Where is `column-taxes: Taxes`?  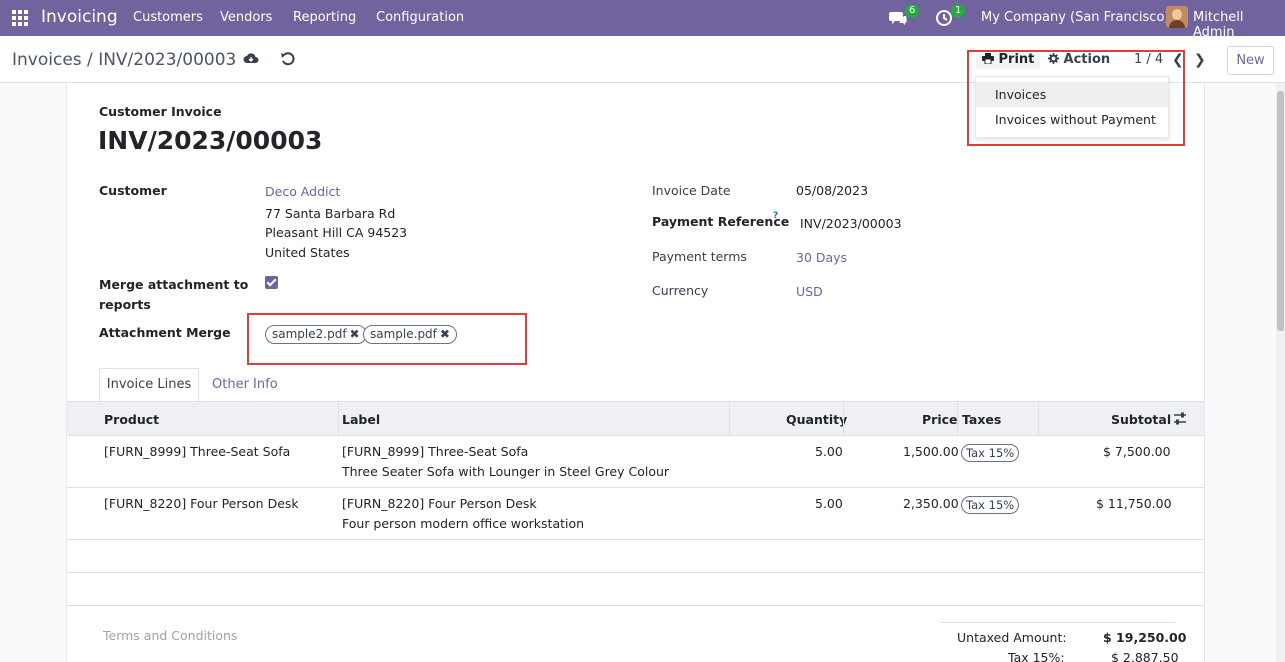
column-taxes: Taxes is located at coordinates (981, 419).